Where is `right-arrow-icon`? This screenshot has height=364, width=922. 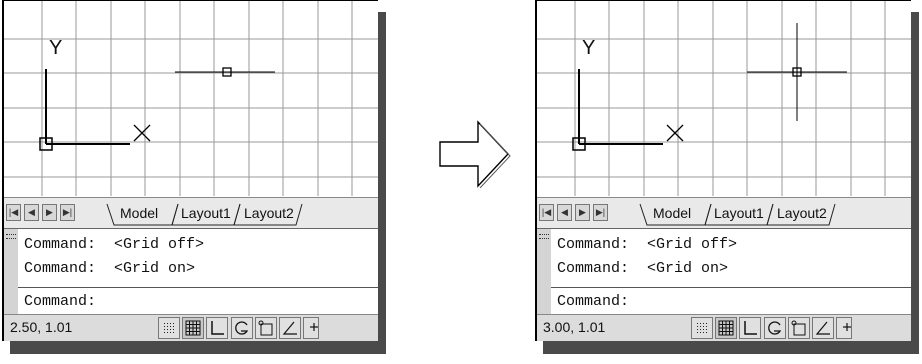 right-arrow-icon is located at coordinates (475, 154).